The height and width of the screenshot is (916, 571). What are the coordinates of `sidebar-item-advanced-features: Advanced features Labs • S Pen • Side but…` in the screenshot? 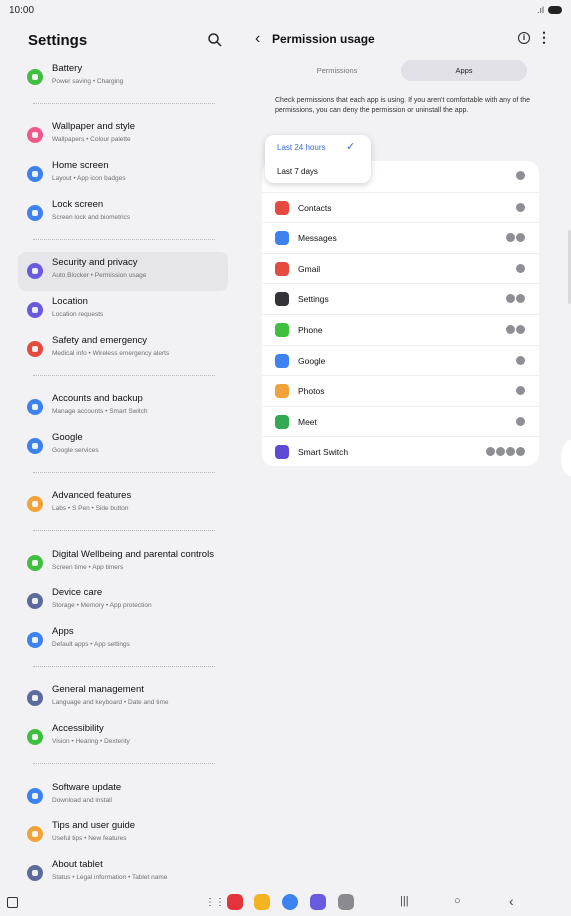 It's located at (123, 504).